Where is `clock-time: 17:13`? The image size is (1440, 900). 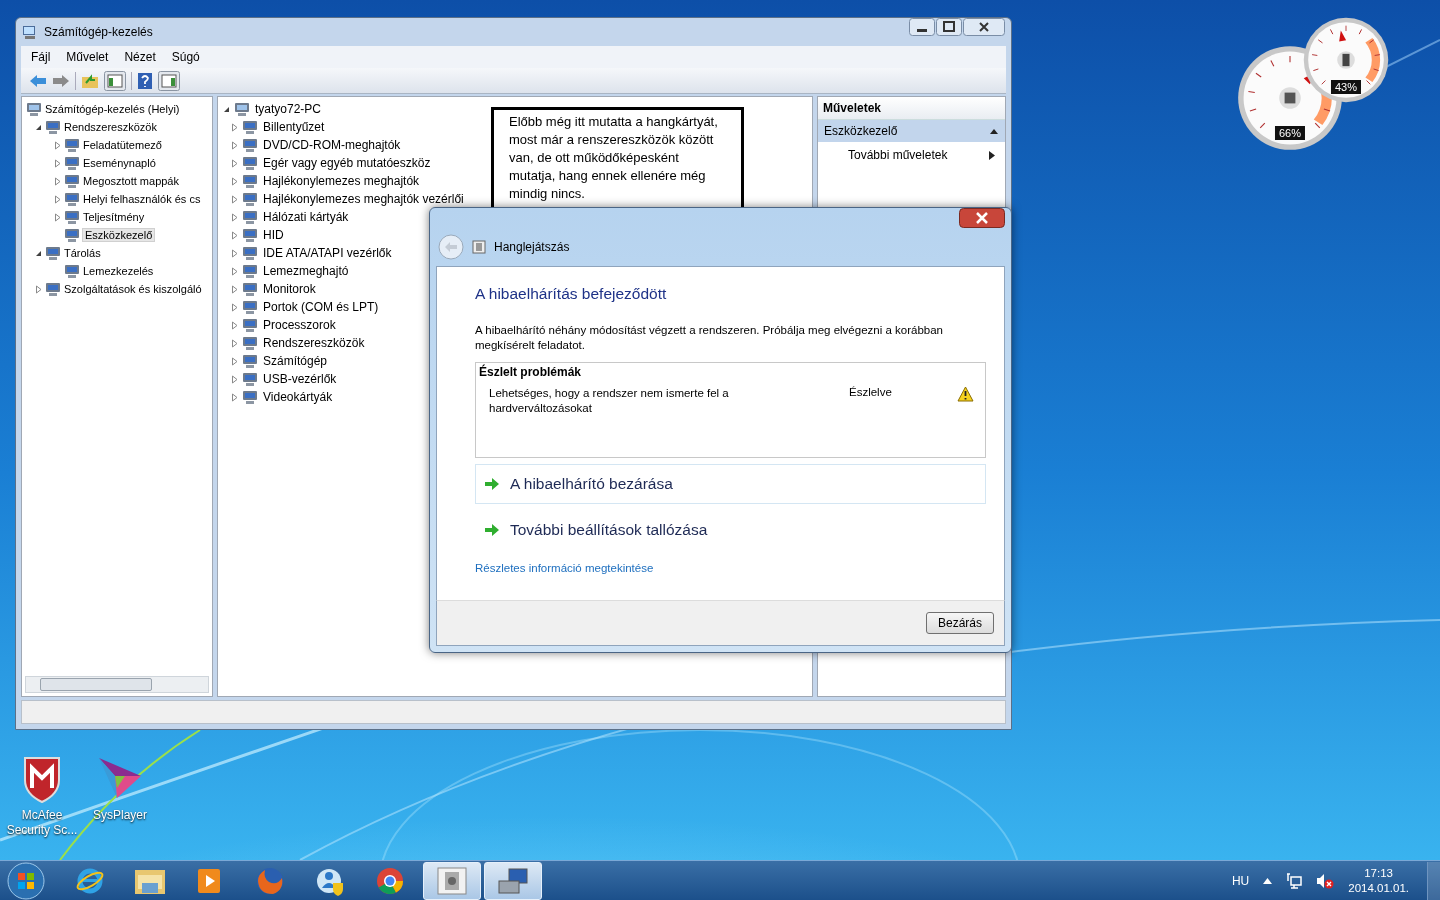
clock-time: 17:13 is located at coordinates (1378, 873).